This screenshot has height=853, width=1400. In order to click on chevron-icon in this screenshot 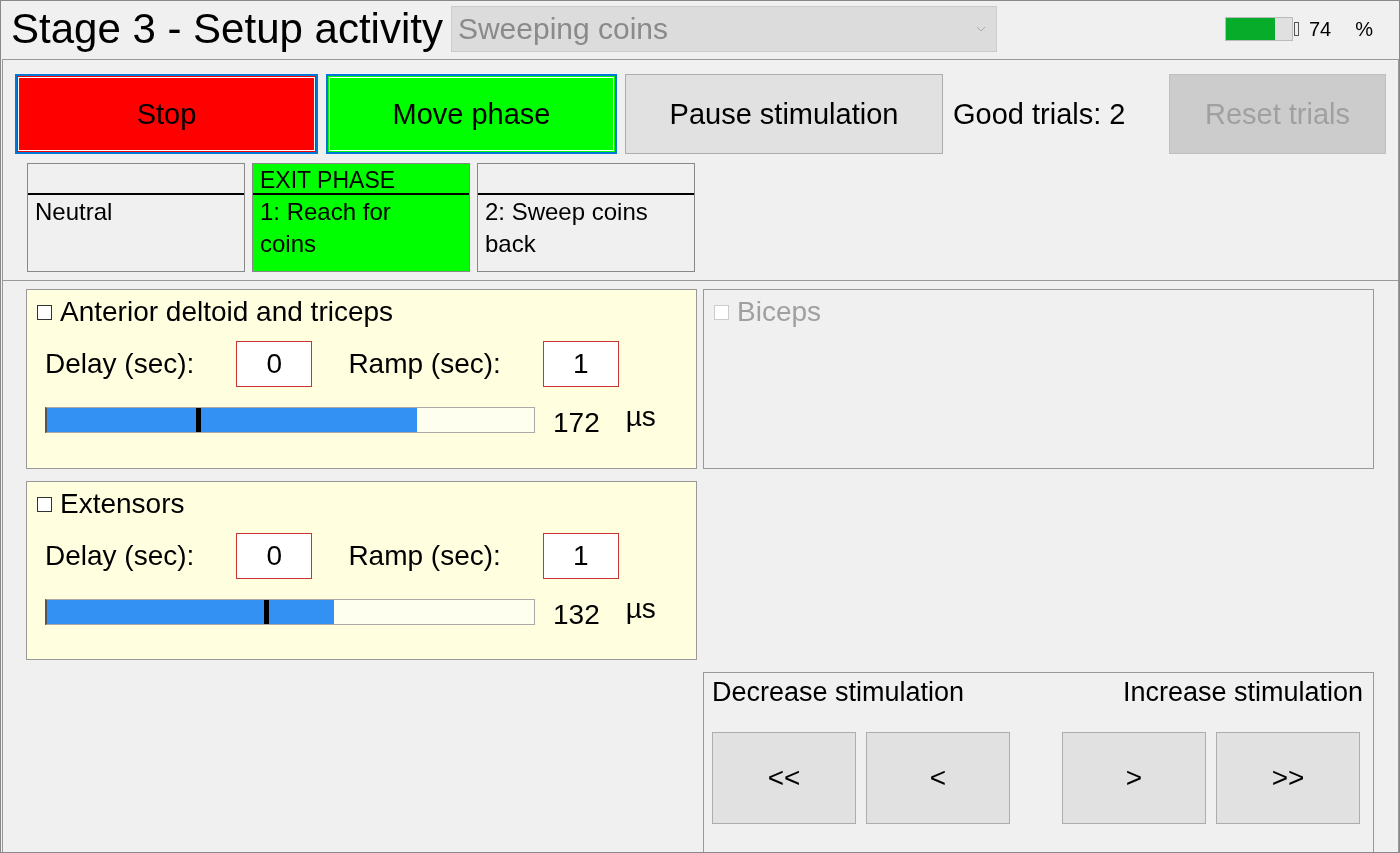, I will do `click(980, 29)`.